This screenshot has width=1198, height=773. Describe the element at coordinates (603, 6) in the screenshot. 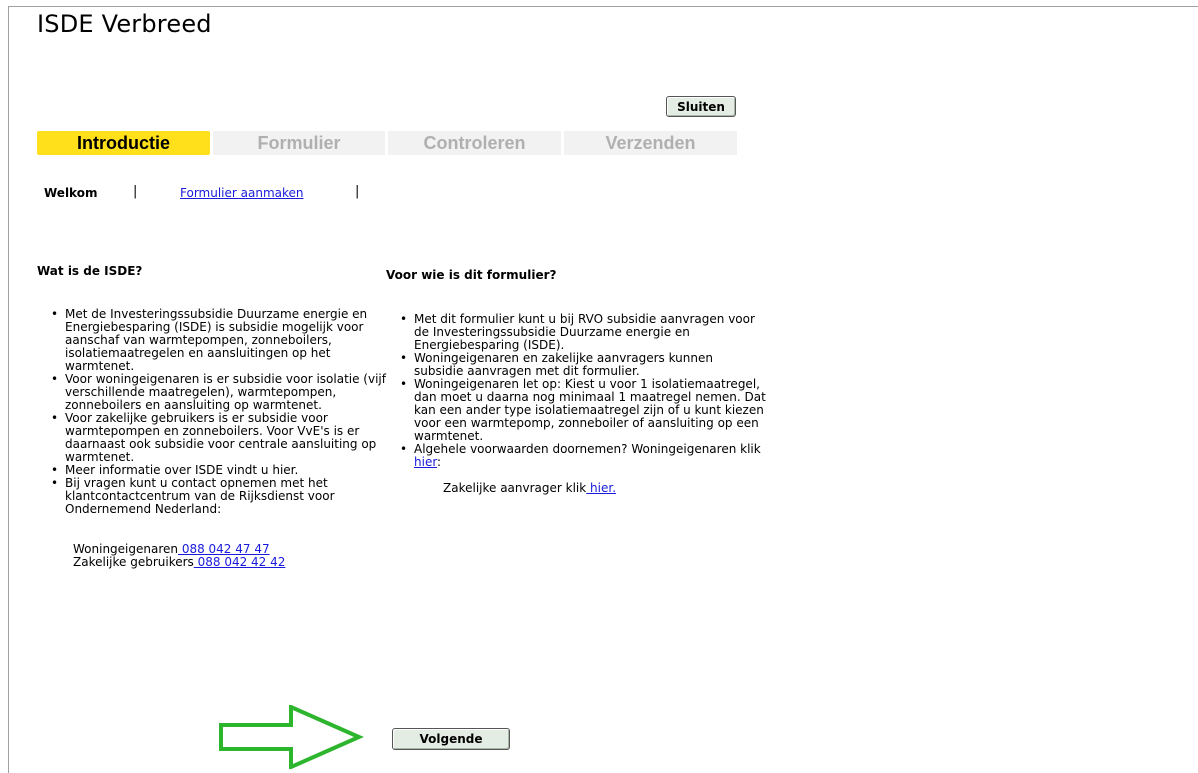

I see `frame-top-border` at that location.